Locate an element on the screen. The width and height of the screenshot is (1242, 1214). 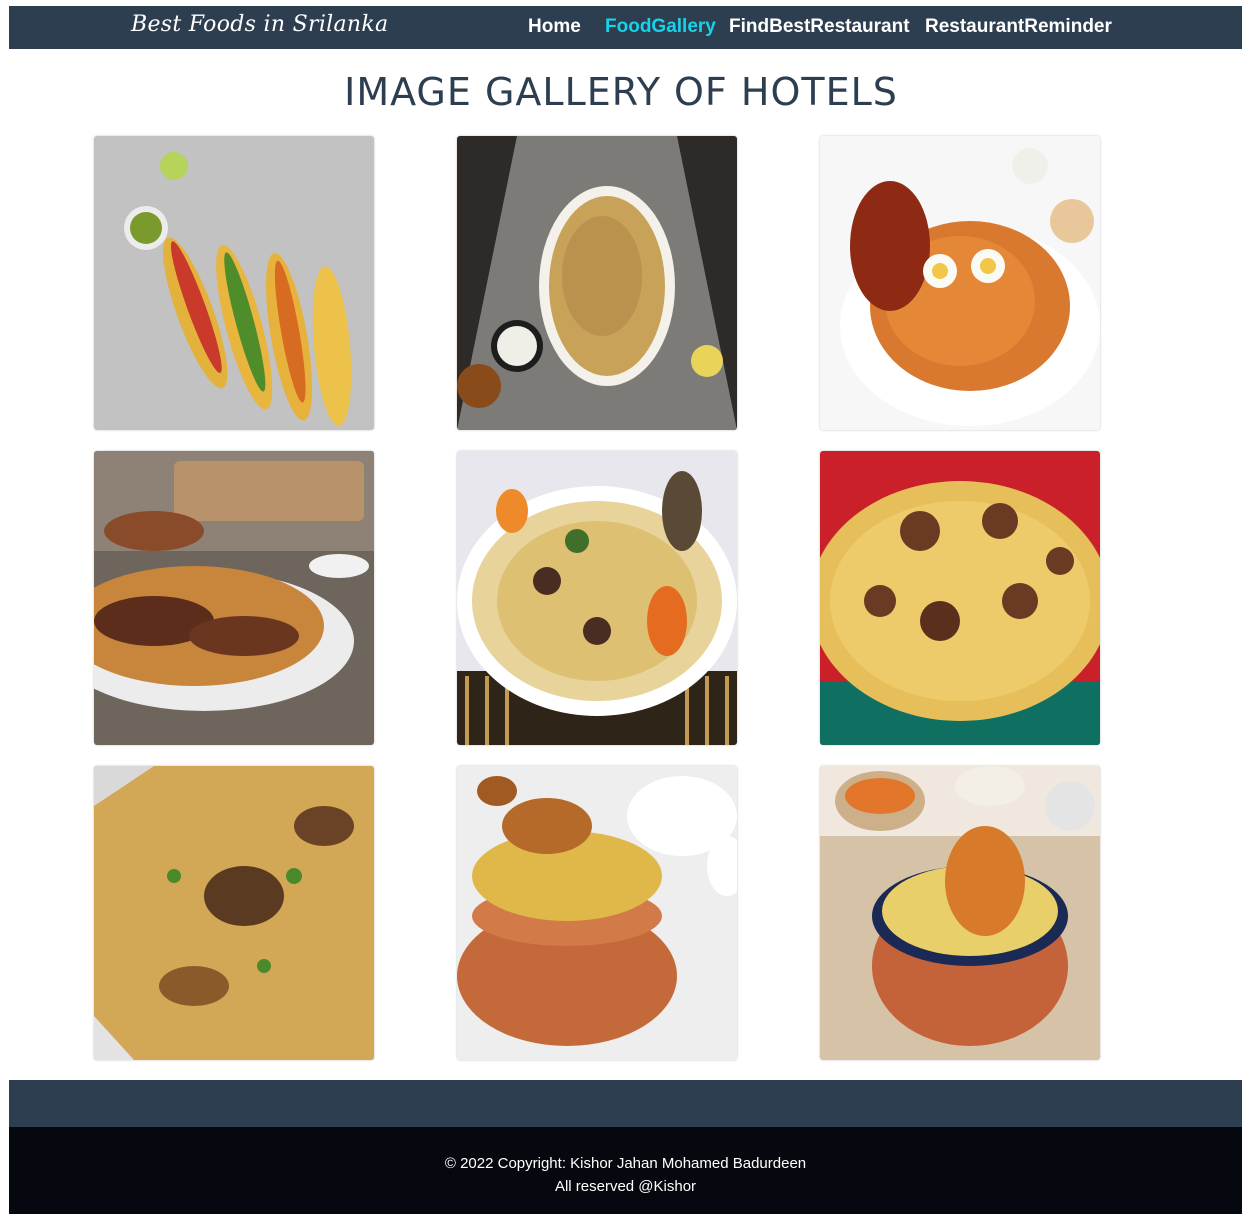
gallery-image-biryani-plate is located at coordinates (597, 283).